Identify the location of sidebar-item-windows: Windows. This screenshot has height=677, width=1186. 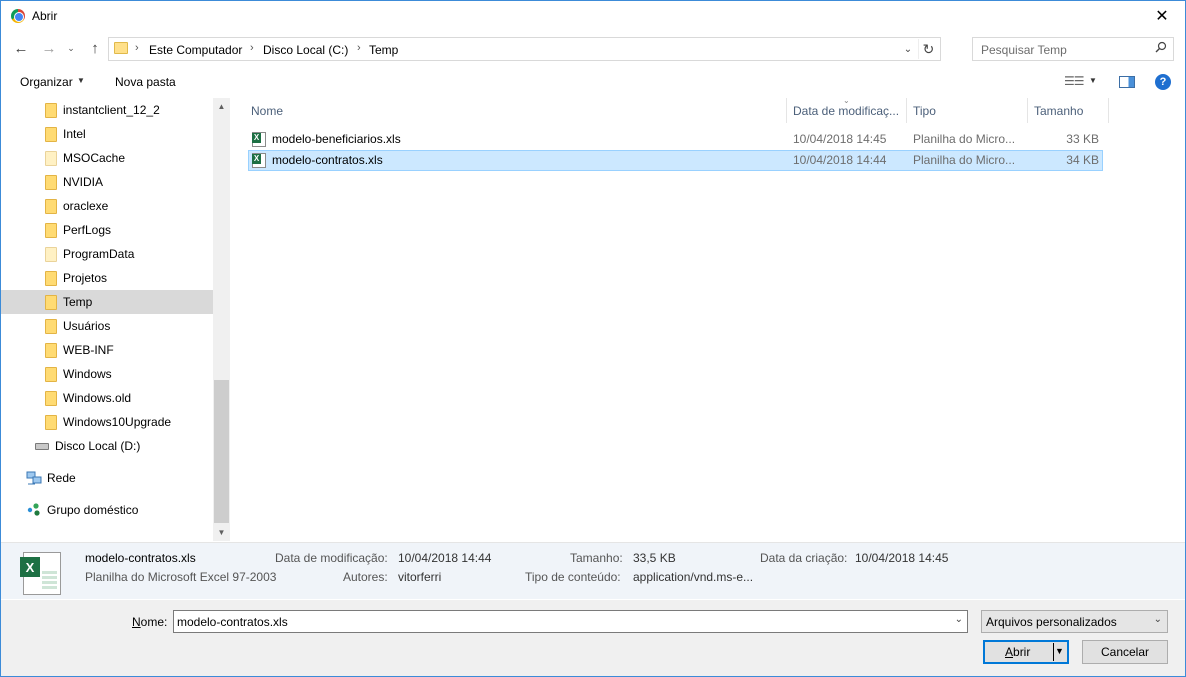
(107, 374).